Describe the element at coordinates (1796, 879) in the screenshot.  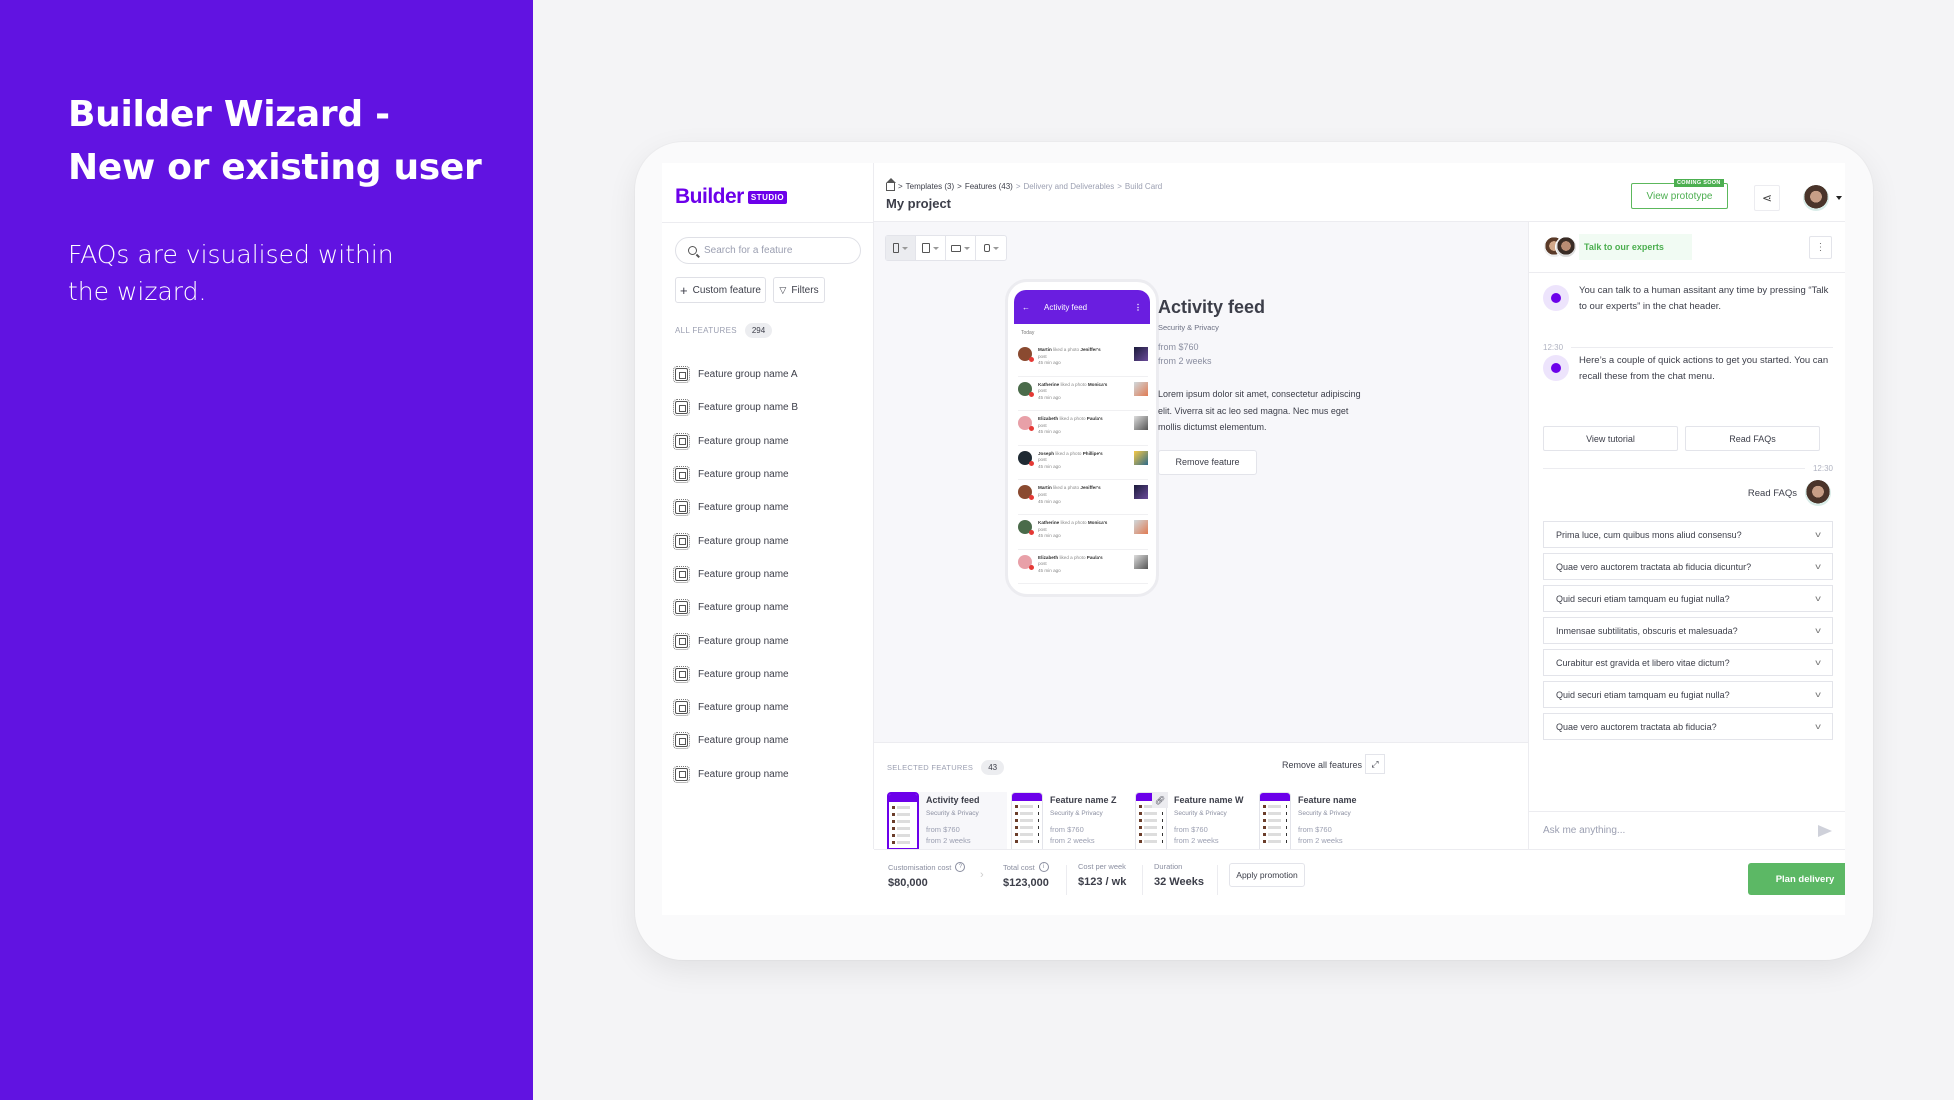
I see `plan-delivery-button: Plan delivery` at that location.